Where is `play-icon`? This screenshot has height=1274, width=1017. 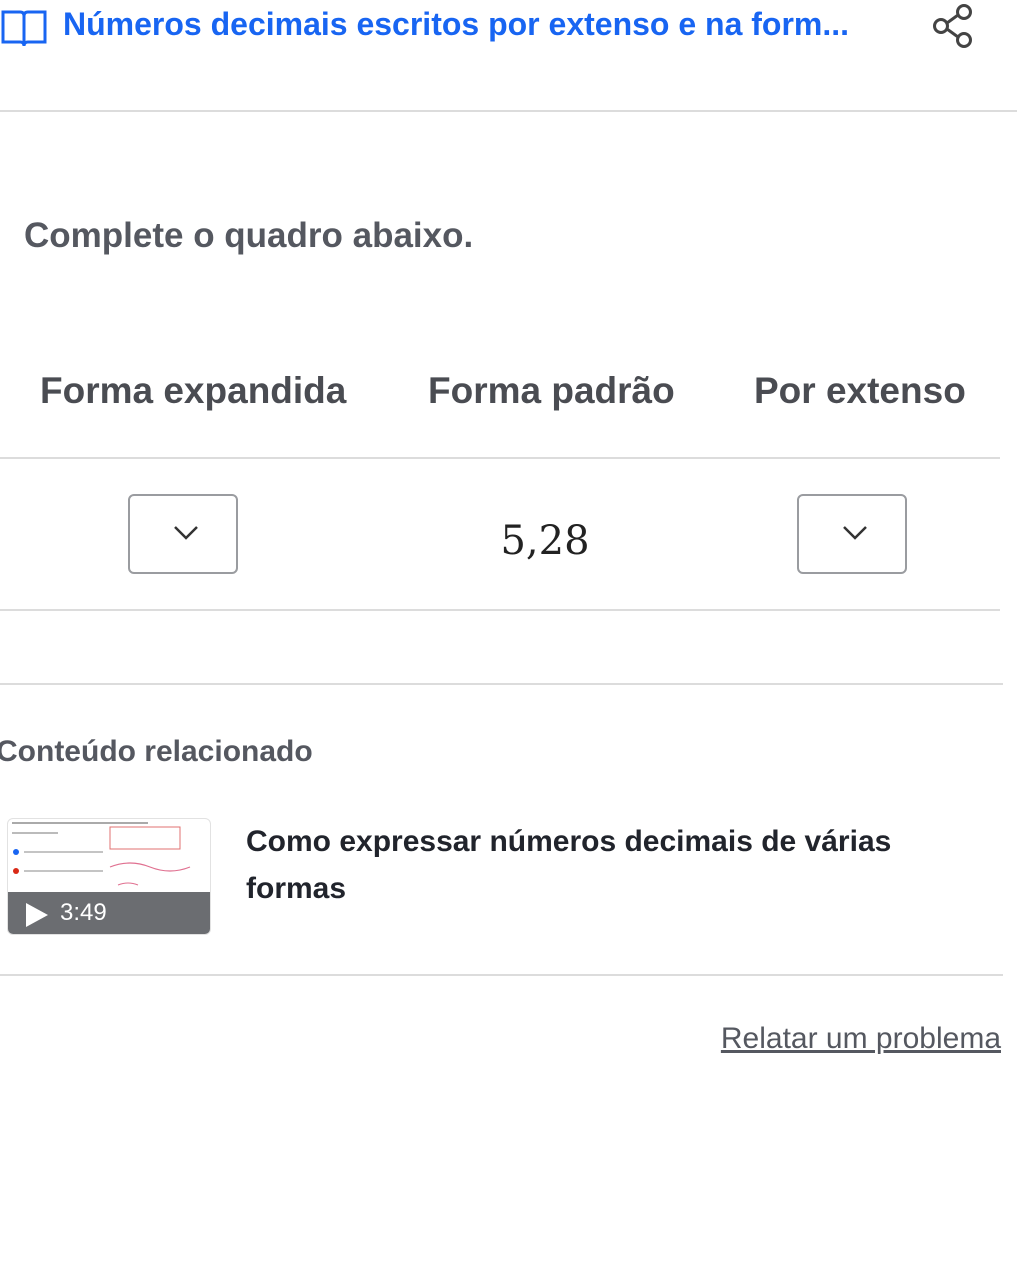 play-icon is located at coordinates (37, 915).